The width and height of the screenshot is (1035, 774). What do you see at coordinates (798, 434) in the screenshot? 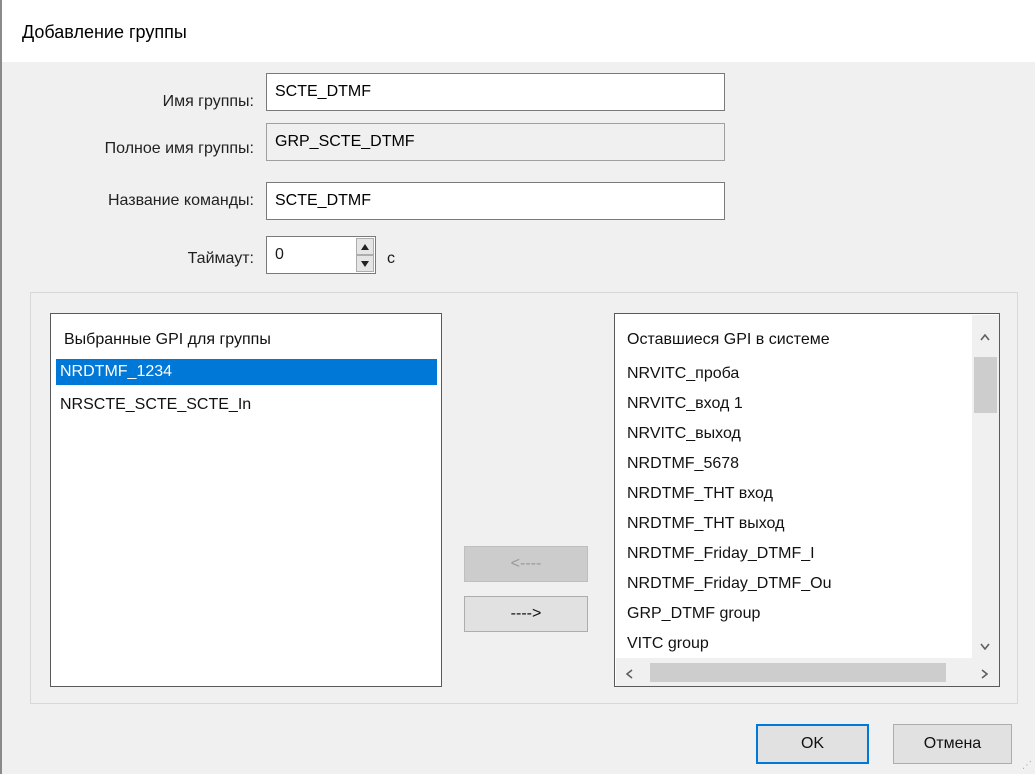
I see `list-item: NRVITC_выход` at bounding box center [798, 434].